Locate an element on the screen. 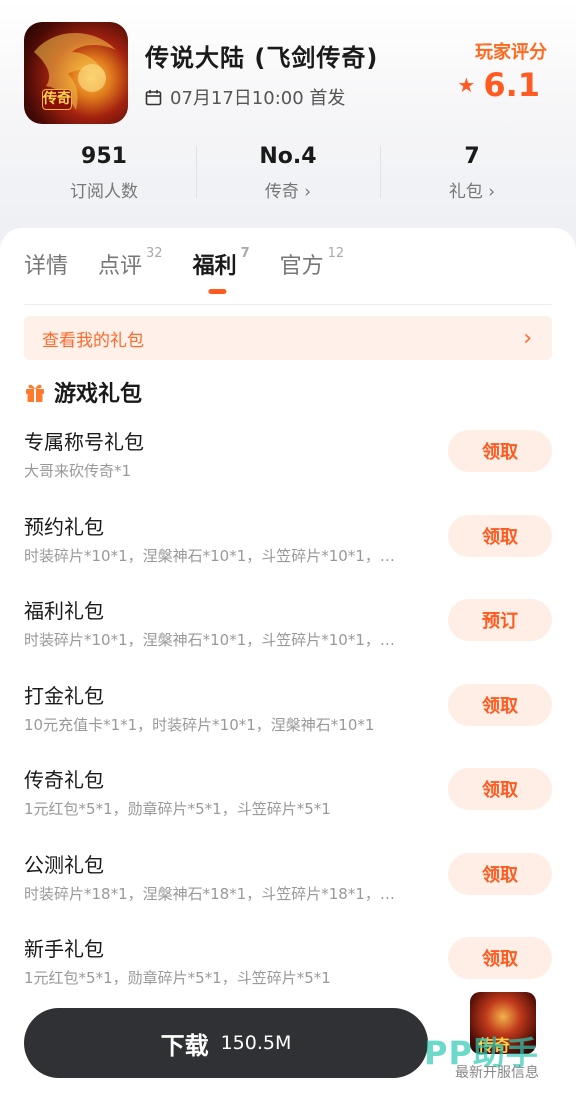 This screenshot has width=576, height=1098. tab-details: 详情 is located at coordinates (46, 268).